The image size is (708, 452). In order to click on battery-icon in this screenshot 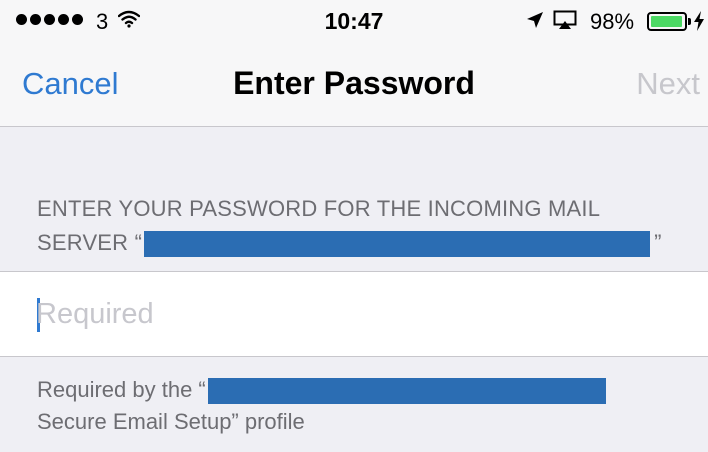, I will do `click(667, 21)`.